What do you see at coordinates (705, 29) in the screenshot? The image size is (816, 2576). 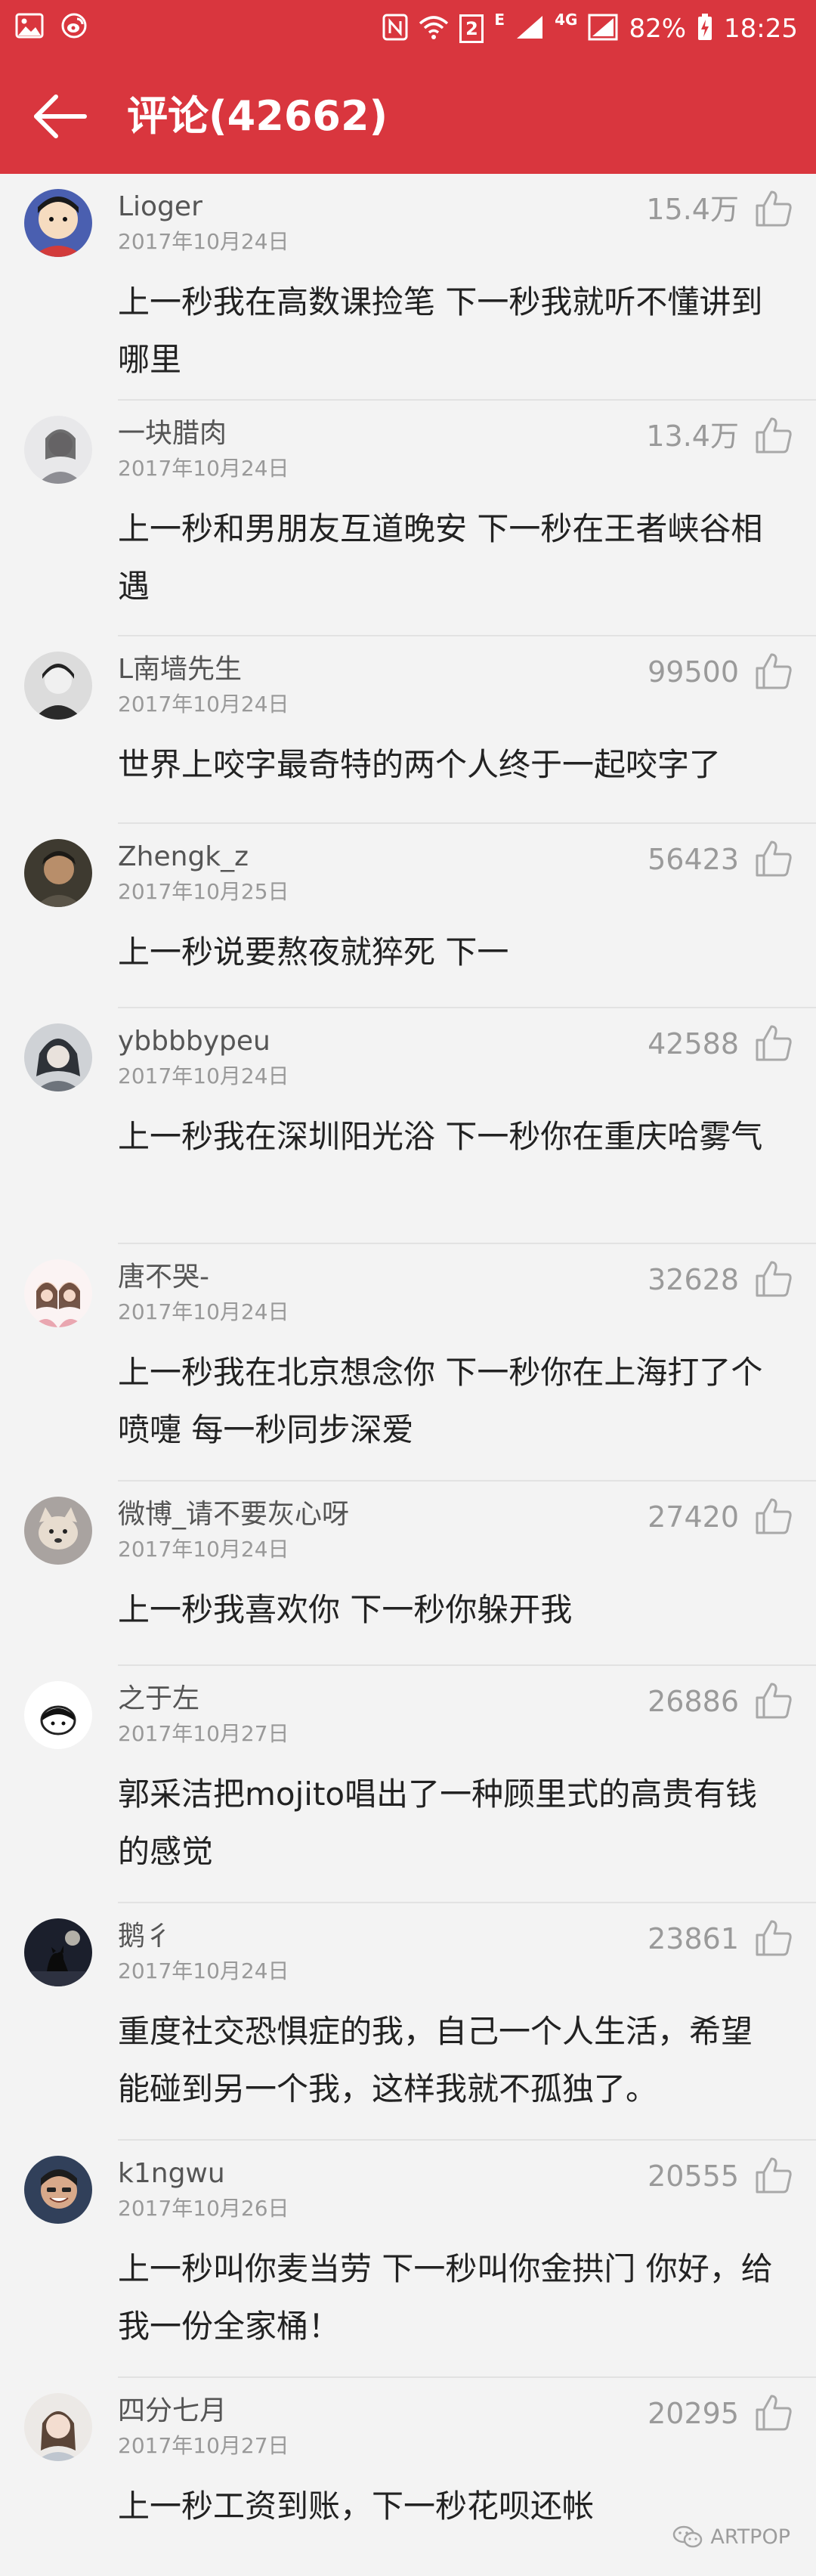 I see `battery-charging-icon` at bounding box center [705, 29].